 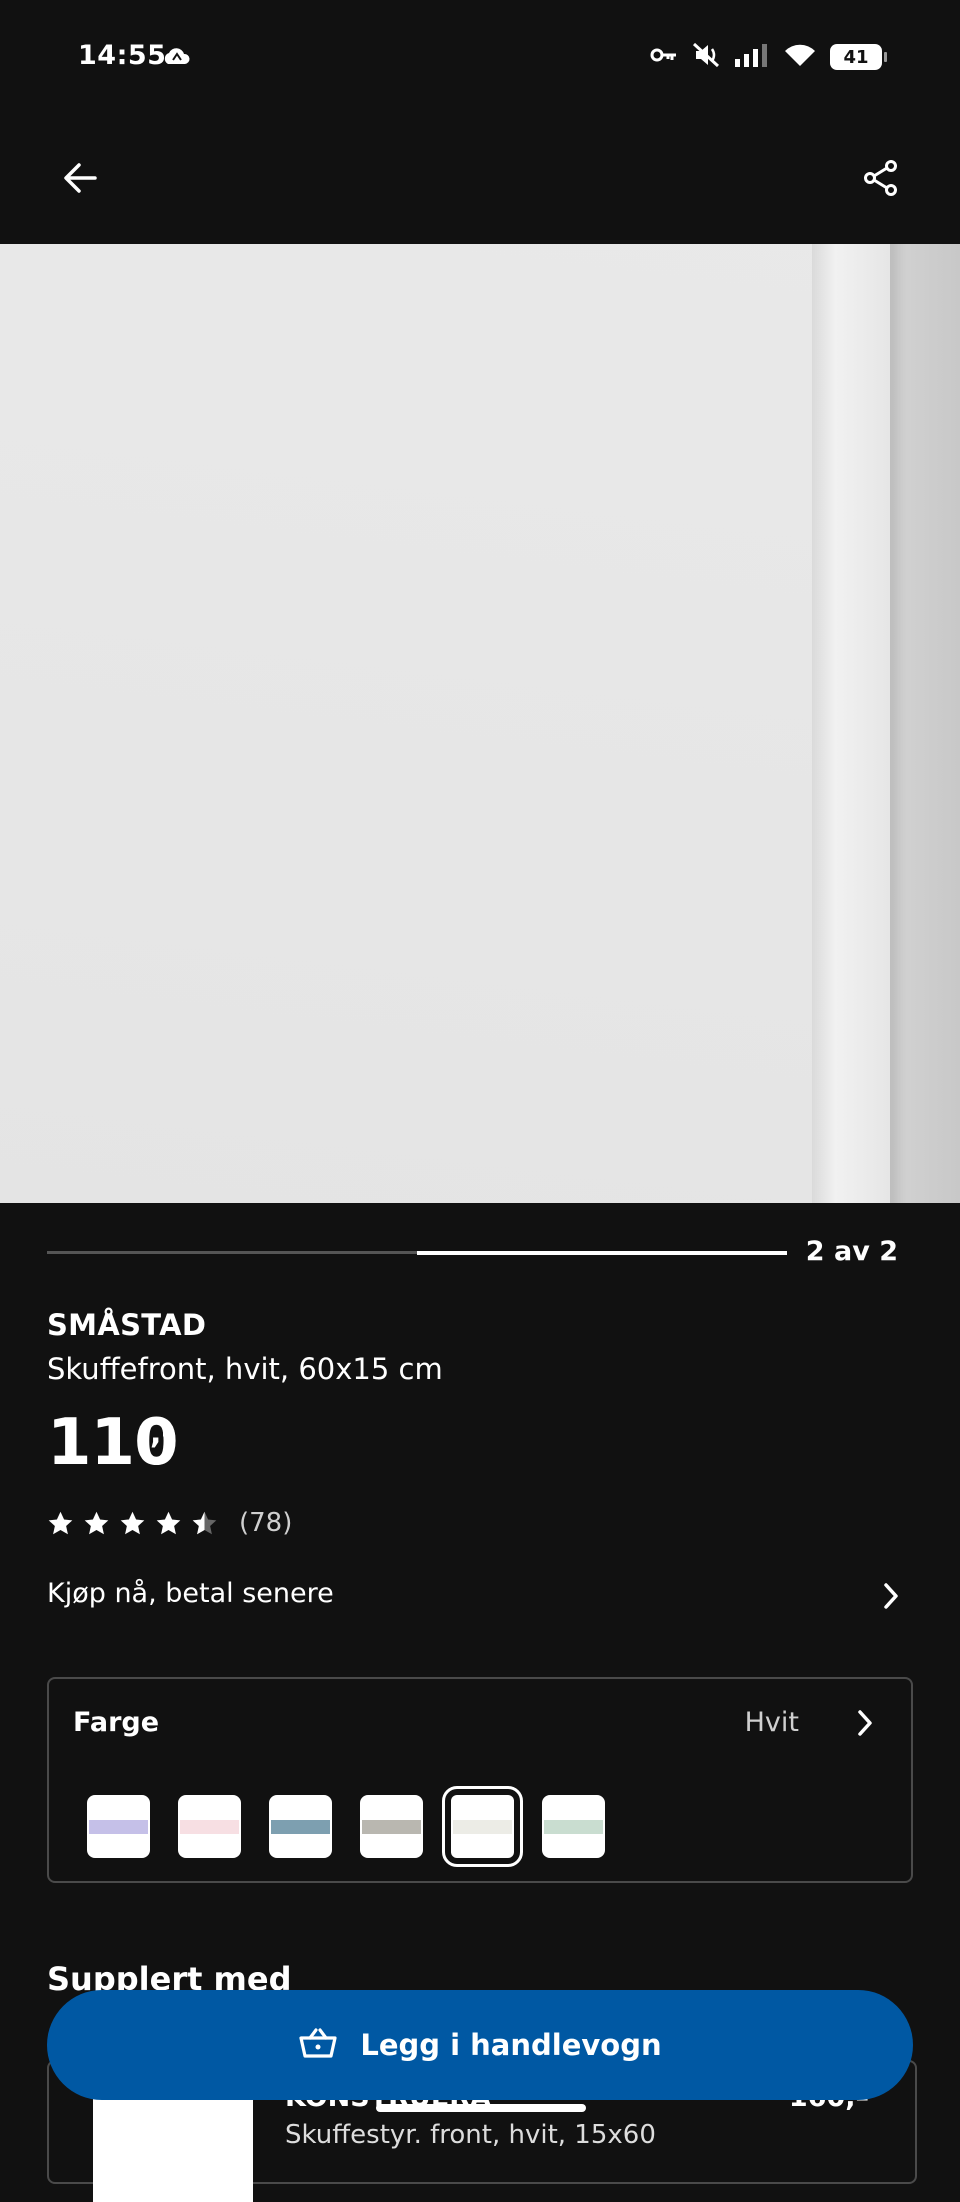 What do you see at coordinates (800, 57) in the screenshot?
I see `wifi-icon` at bounding box center [800, 57].